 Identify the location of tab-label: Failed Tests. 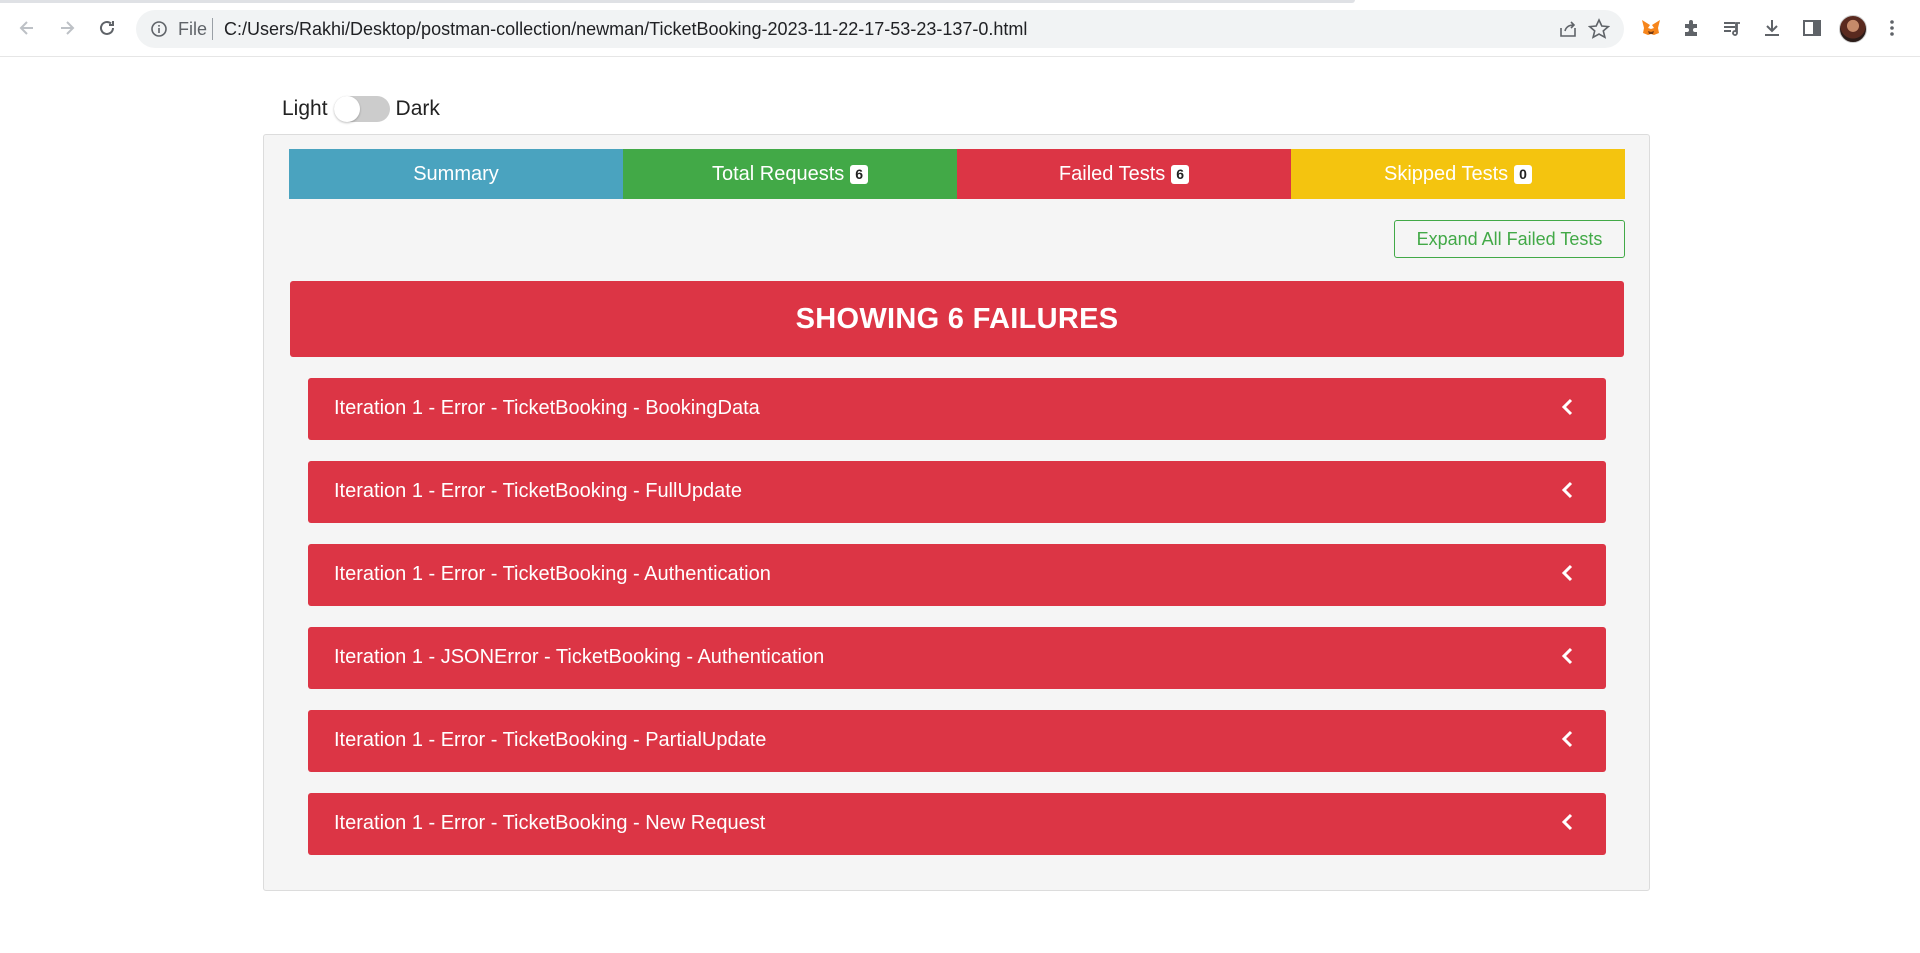
(1112, 173).